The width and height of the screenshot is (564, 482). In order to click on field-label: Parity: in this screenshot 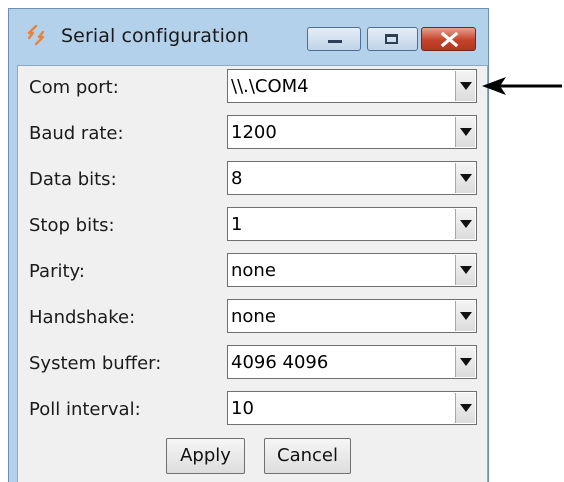, I will do `click(57, 271)`.